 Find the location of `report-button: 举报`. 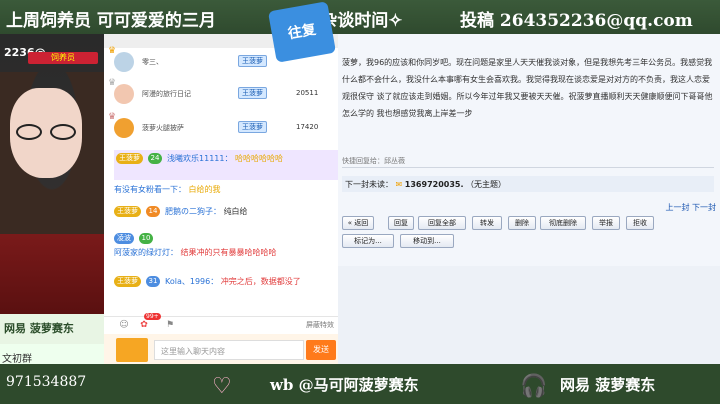

report-button: 举报 is located at coordinates (606, 223).